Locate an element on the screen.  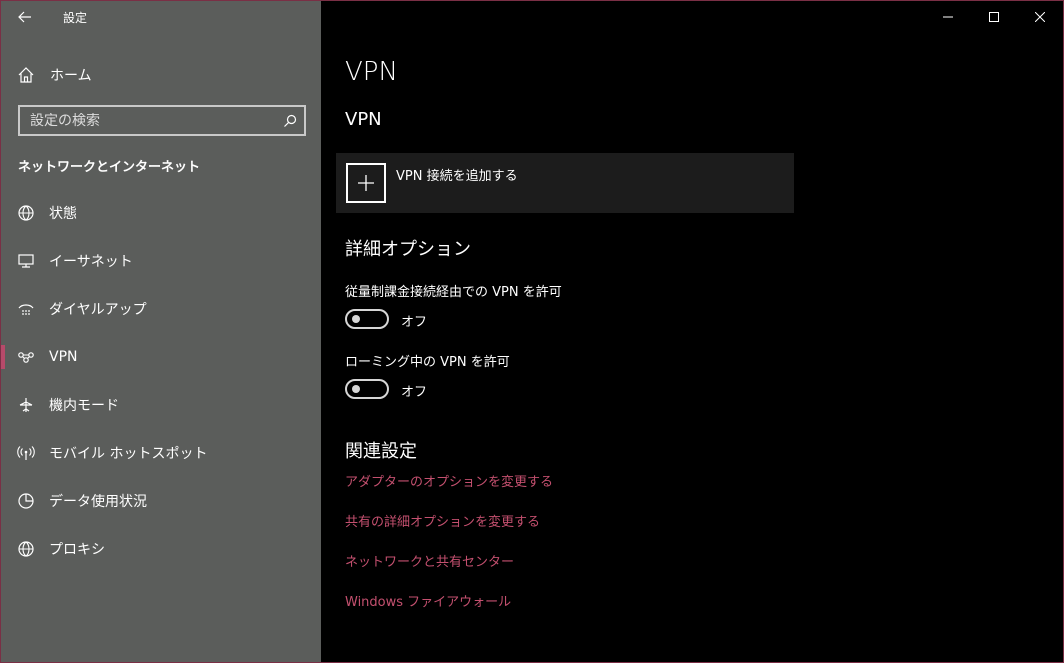
sharing-options-link: 共有の詳細オプションを変更する is located at coordinates (442, 520).